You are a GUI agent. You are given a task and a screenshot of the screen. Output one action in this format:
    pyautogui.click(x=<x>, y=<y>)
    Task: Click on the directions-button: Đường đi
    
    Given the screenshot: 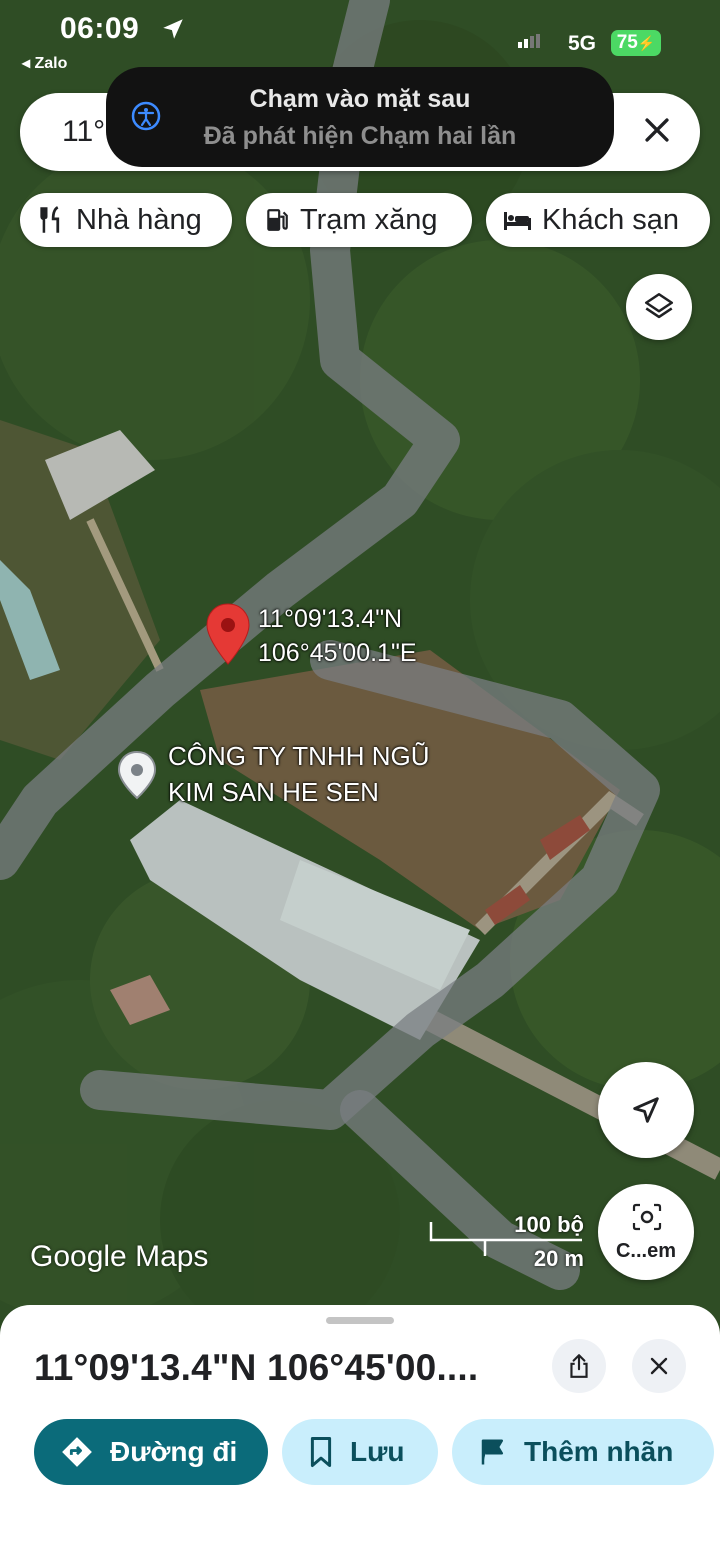 What is the action you would take?
    pyautogui.click(x=151, y=1452)
    